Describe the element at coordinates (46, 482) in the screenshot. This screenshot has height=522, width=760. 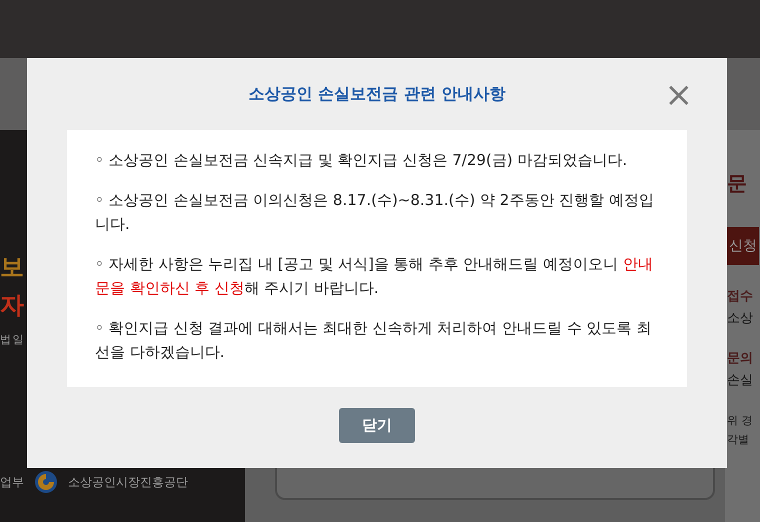
I see `swirl-logo-icon` at that location.